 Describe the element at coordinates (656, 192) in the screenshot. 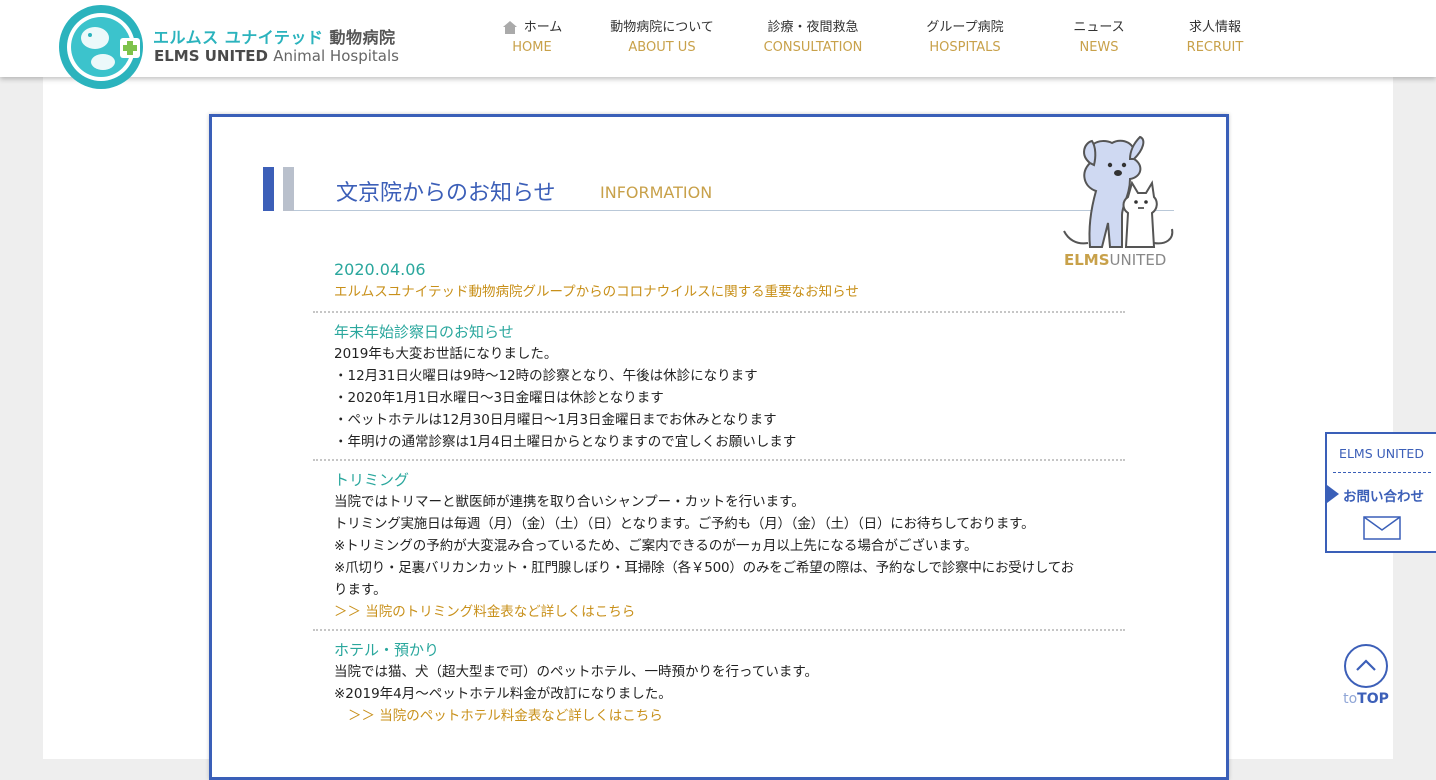

I see `section-subtitle: INFORMATION` at that location.